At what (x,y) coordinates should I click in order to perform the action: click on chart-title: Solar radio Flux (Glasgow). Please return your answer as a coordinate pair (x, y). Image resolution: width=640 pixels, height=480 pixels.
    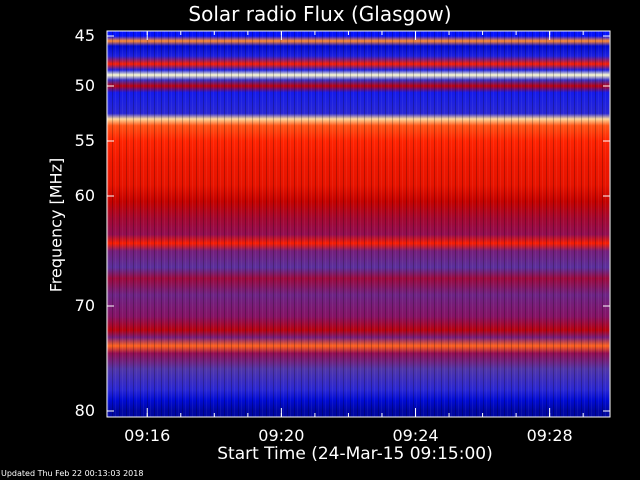
    Looking at the image, I should click on (320, 14).